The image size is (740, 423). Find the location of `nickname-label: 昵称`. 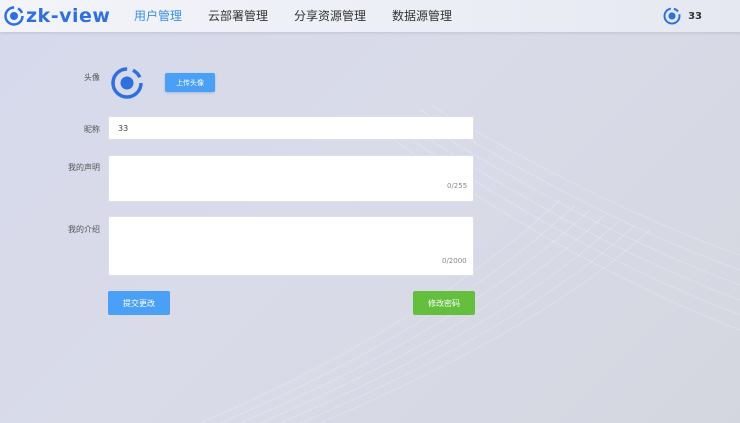

nickname-label: 昵称 is located at coordinates (92, 129).